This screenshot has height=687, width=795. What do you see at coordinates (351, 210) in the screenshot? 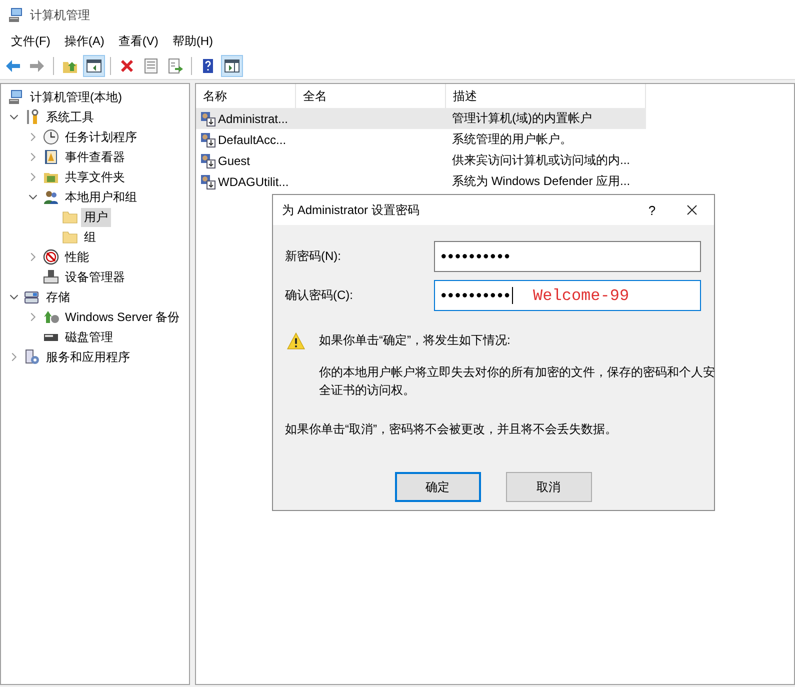
I see `dialog-title: 为 Administrator 设置密码` at bounding box center [351, 210].